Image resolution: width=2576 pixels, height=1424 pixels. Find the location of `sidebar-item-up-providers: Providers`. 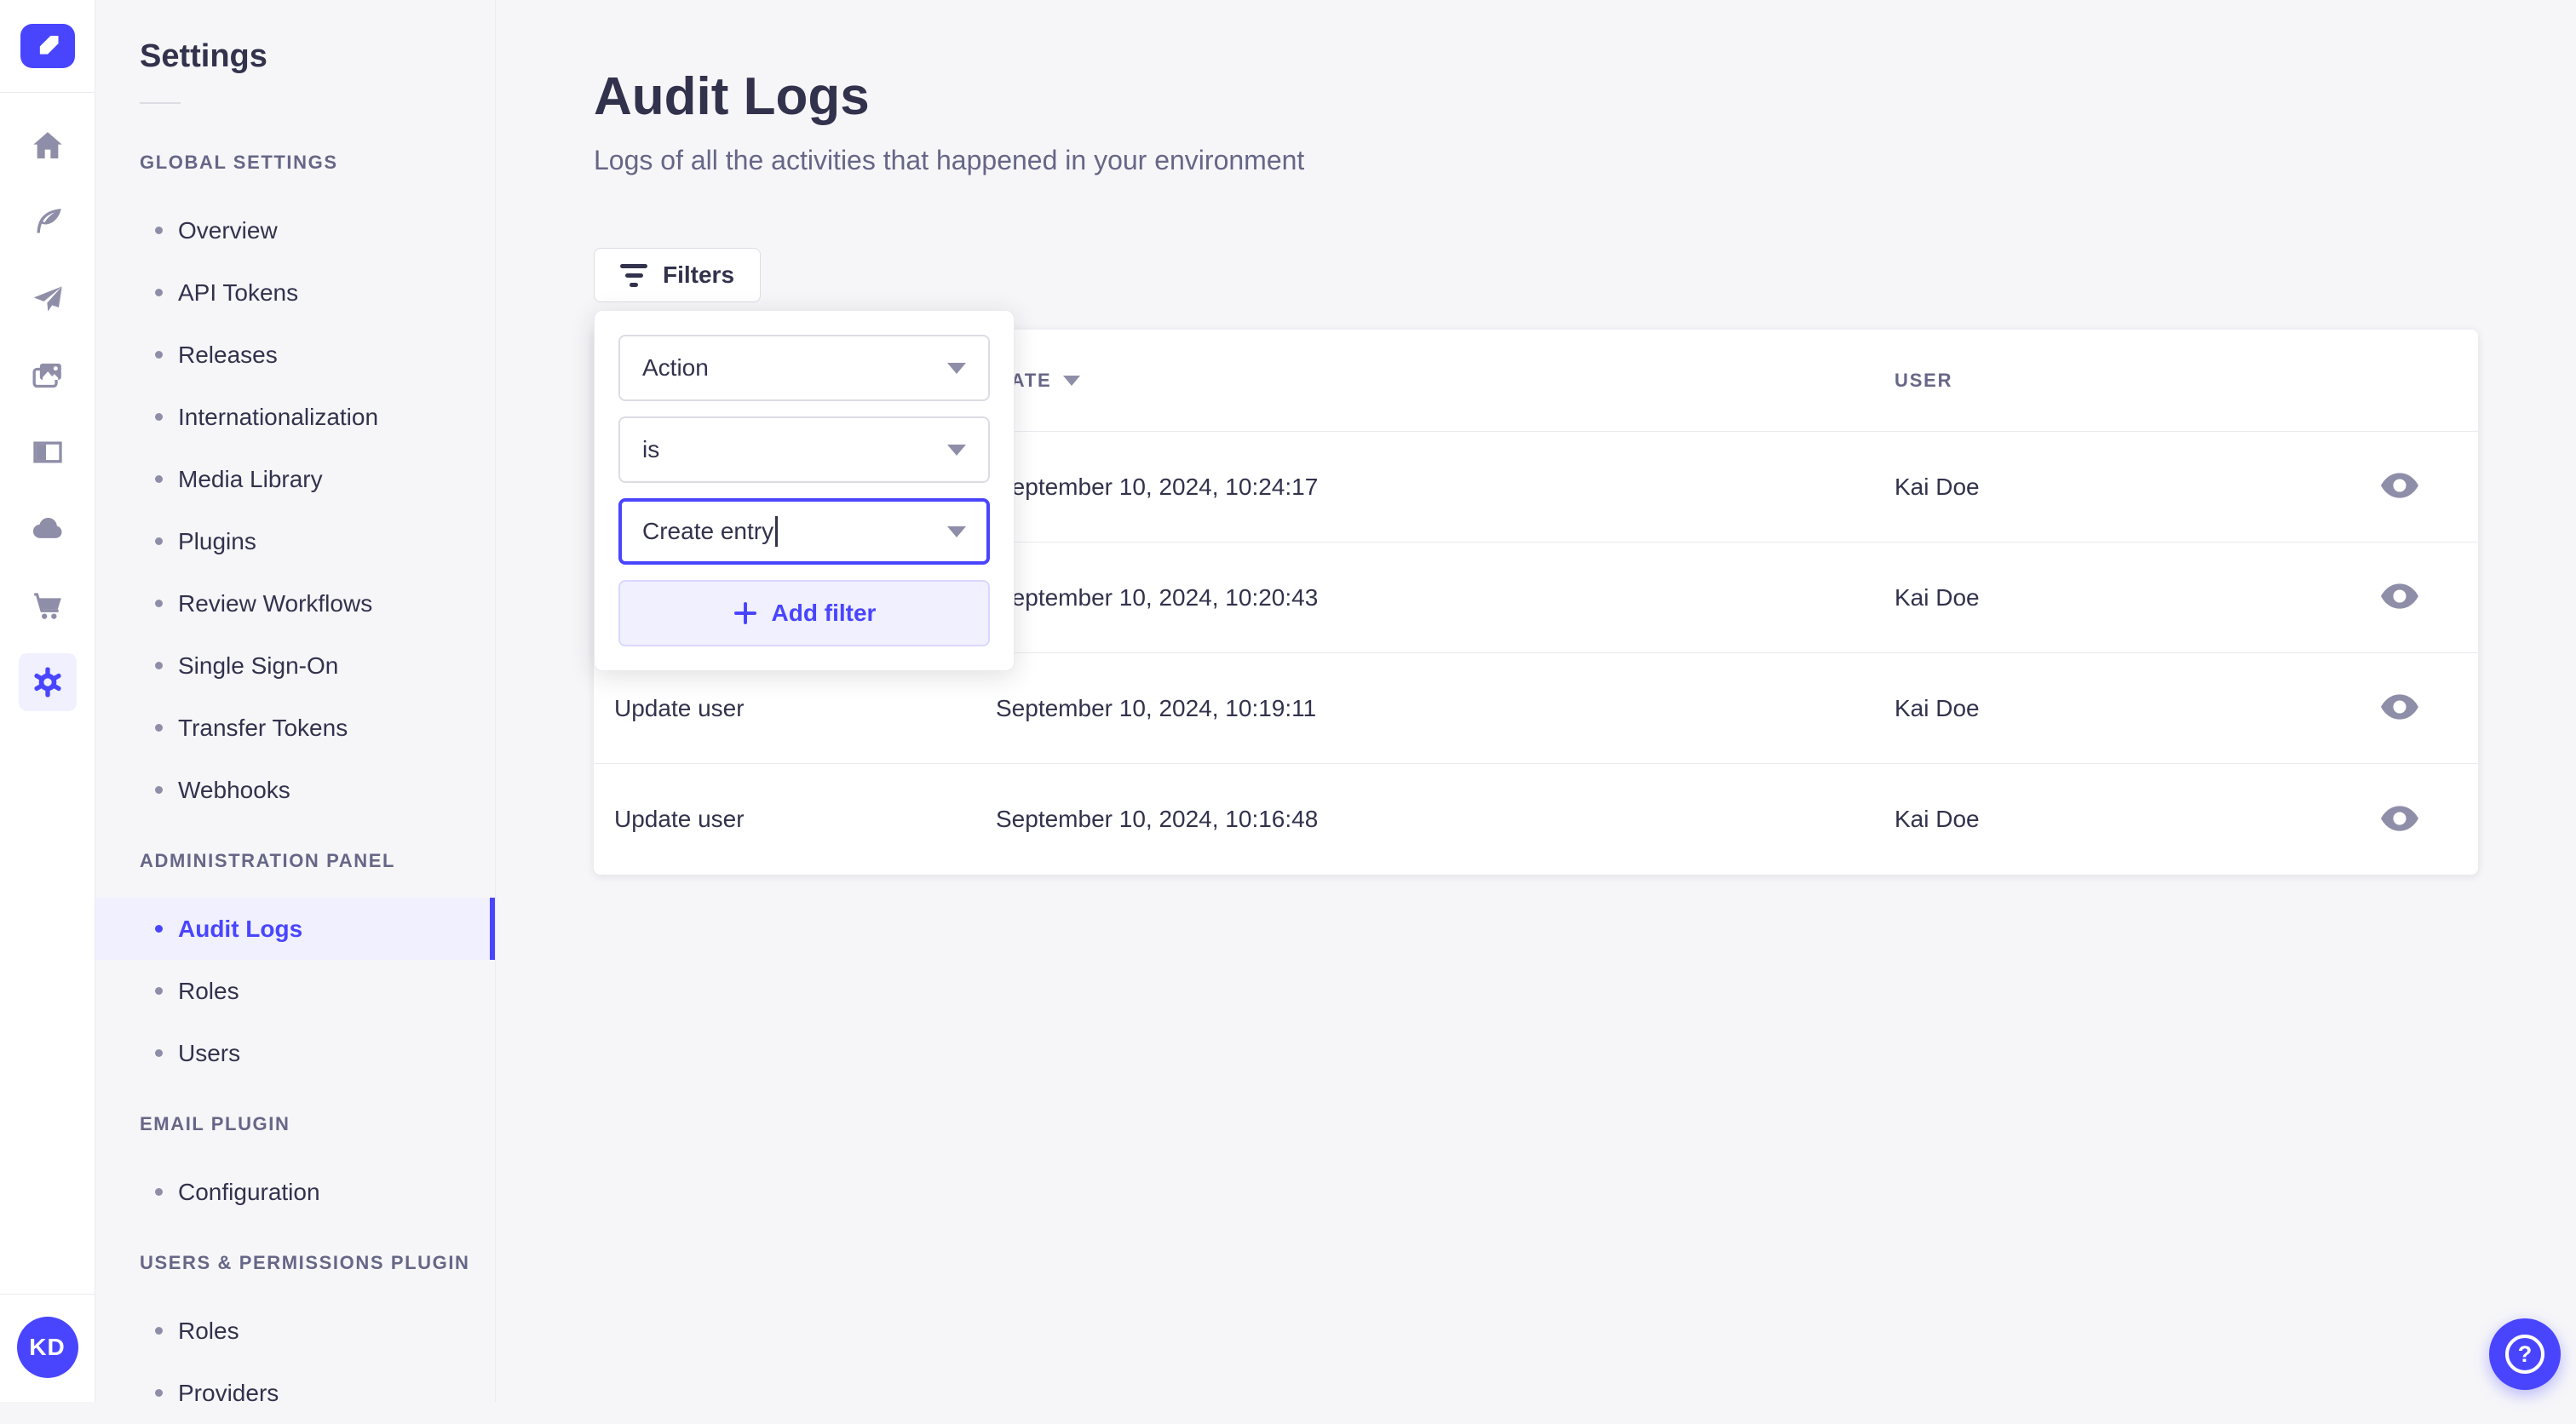

sidebar-item-up-providers: Providers is located at coordinates (295, 1393).